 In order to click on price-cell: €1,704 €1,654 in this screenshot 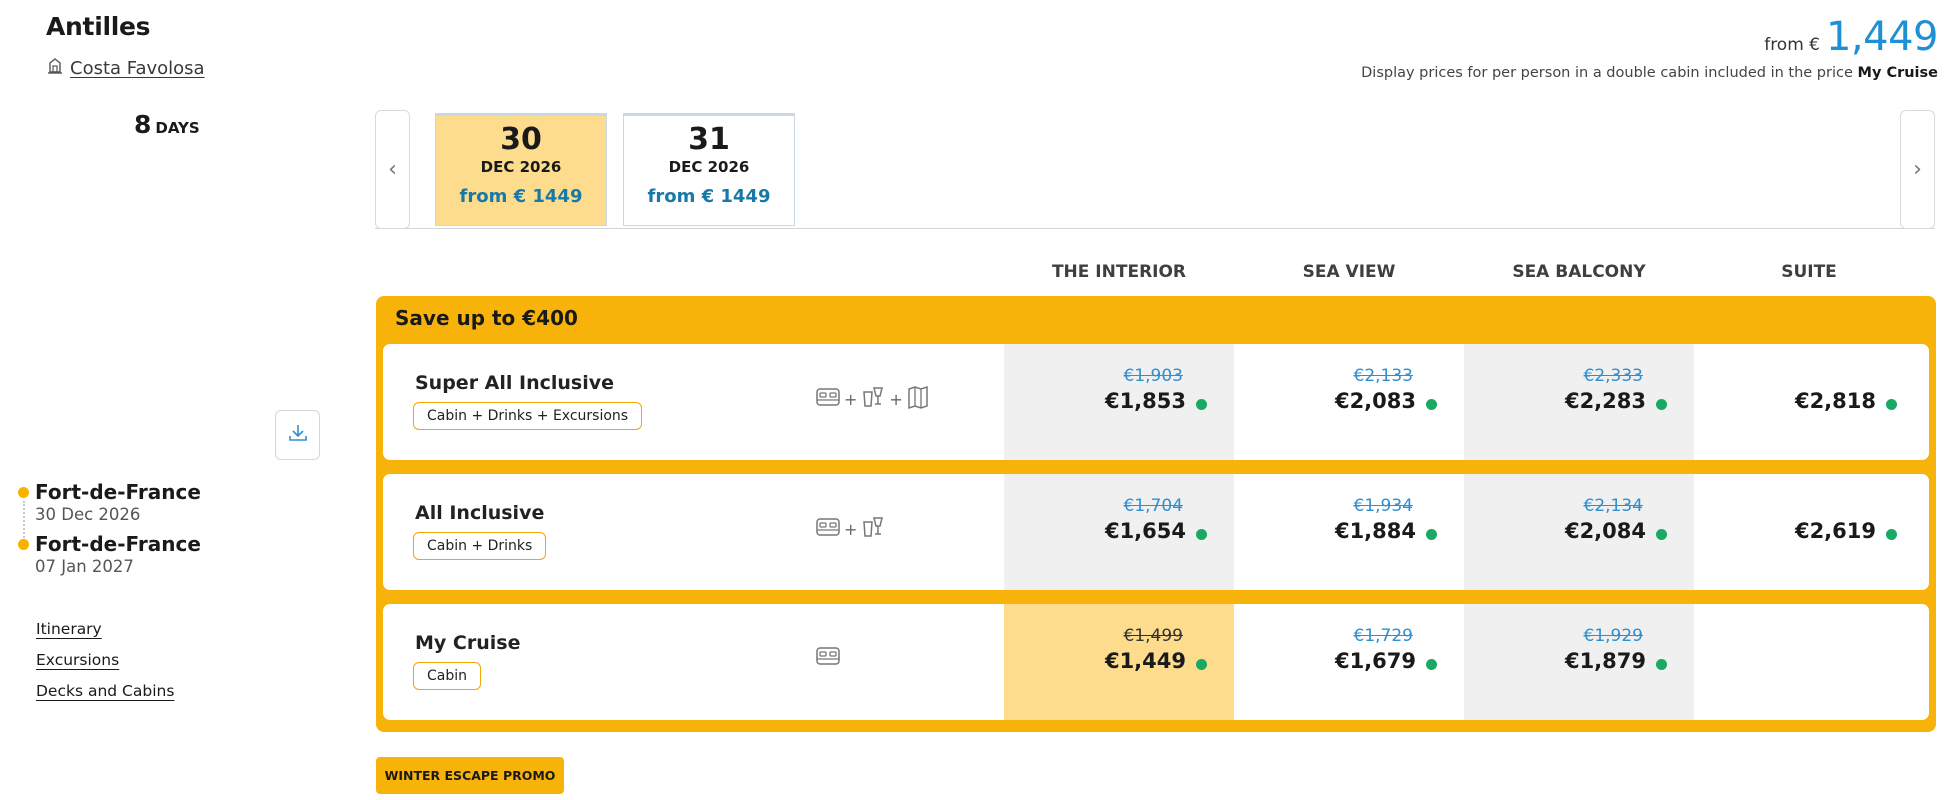, I will do `click(1119, 532)`.